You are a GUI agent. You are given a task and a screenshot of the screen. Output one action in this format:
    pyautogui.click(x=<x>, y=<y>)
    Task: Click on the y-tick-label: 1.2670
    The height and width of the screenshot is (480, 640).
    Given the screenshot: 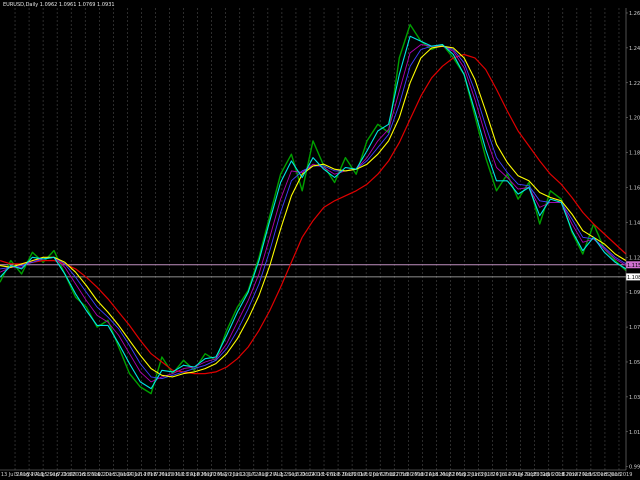 What is the action you would take?
    pyautogui.click(x=634, y=14)
    